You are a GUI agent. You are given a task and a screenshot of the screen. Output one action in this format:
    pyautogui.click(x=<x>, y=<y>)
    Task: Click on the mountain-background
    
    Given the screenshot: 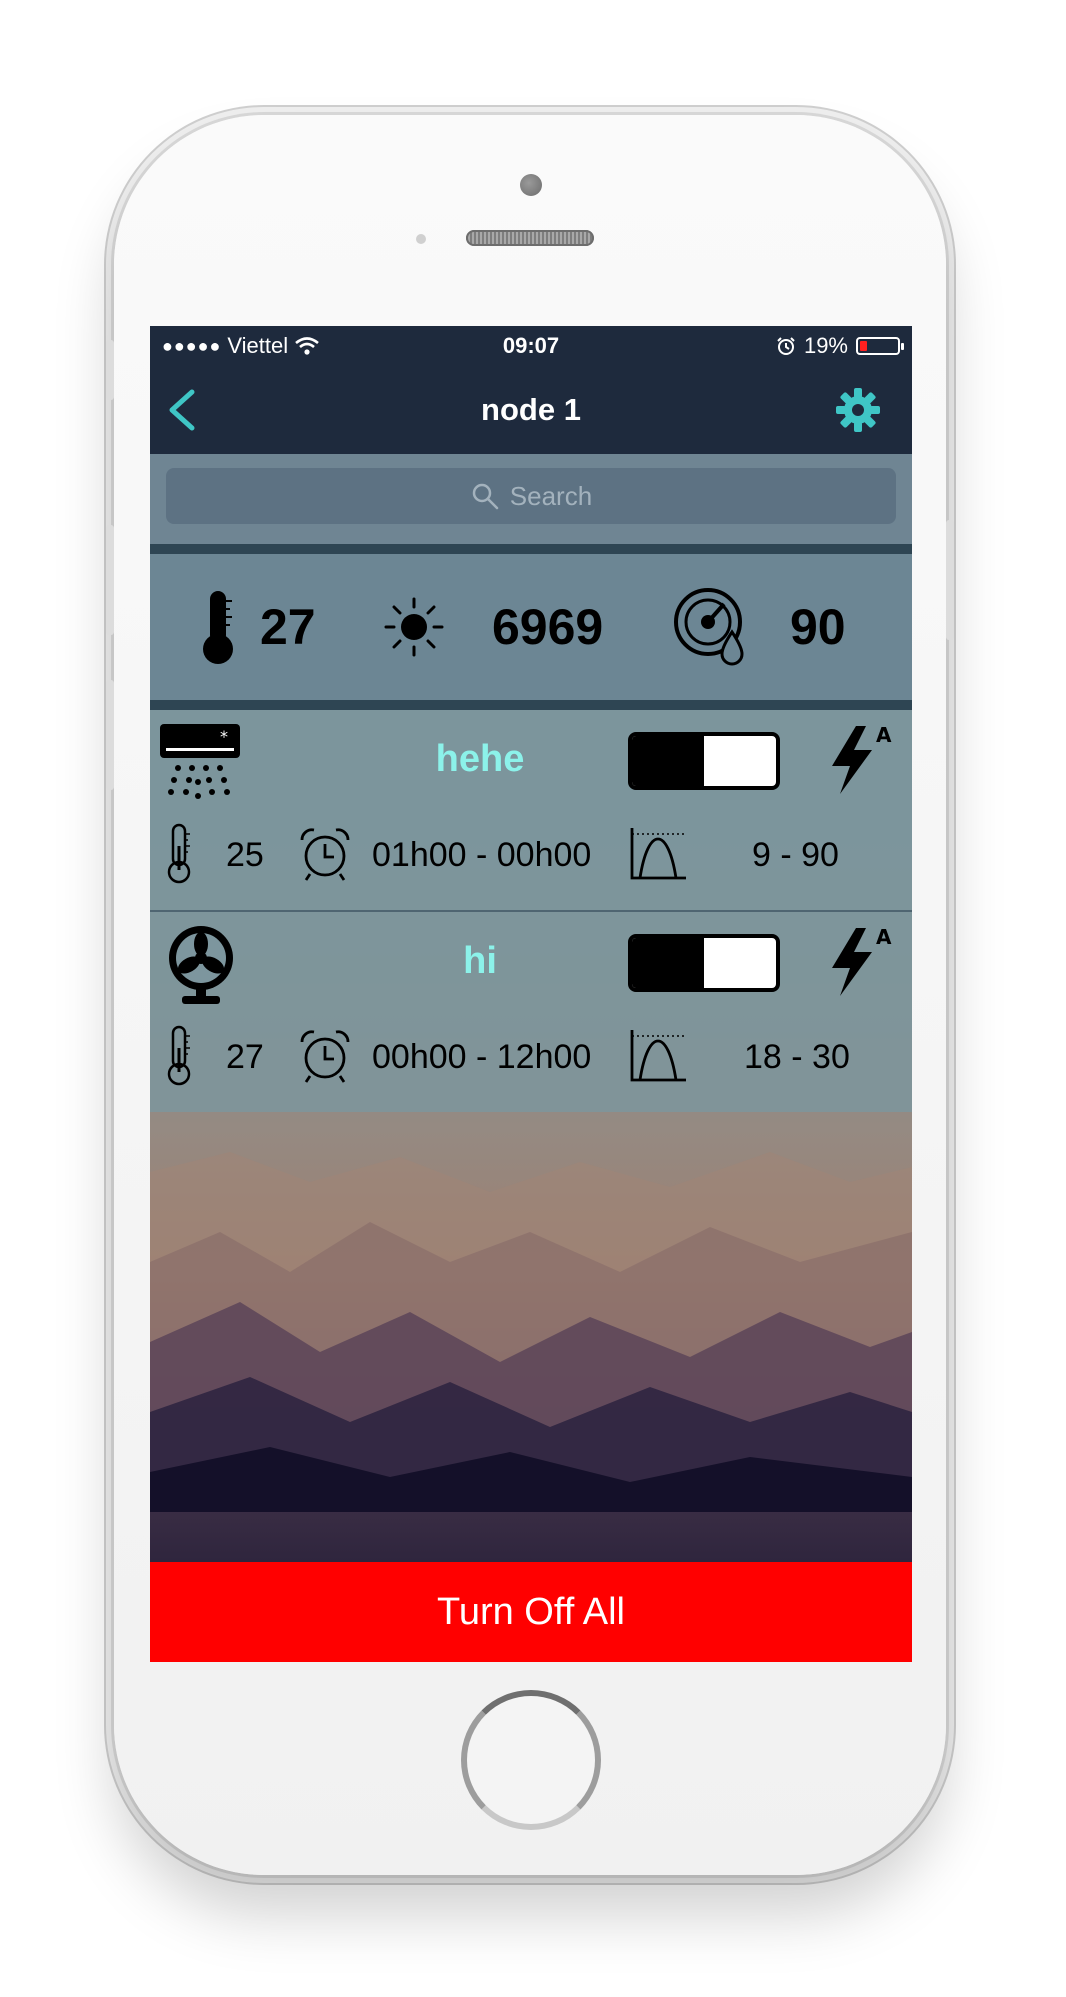 What is the action you would take?
    pyautogui.click(x=531, y=1332)
    